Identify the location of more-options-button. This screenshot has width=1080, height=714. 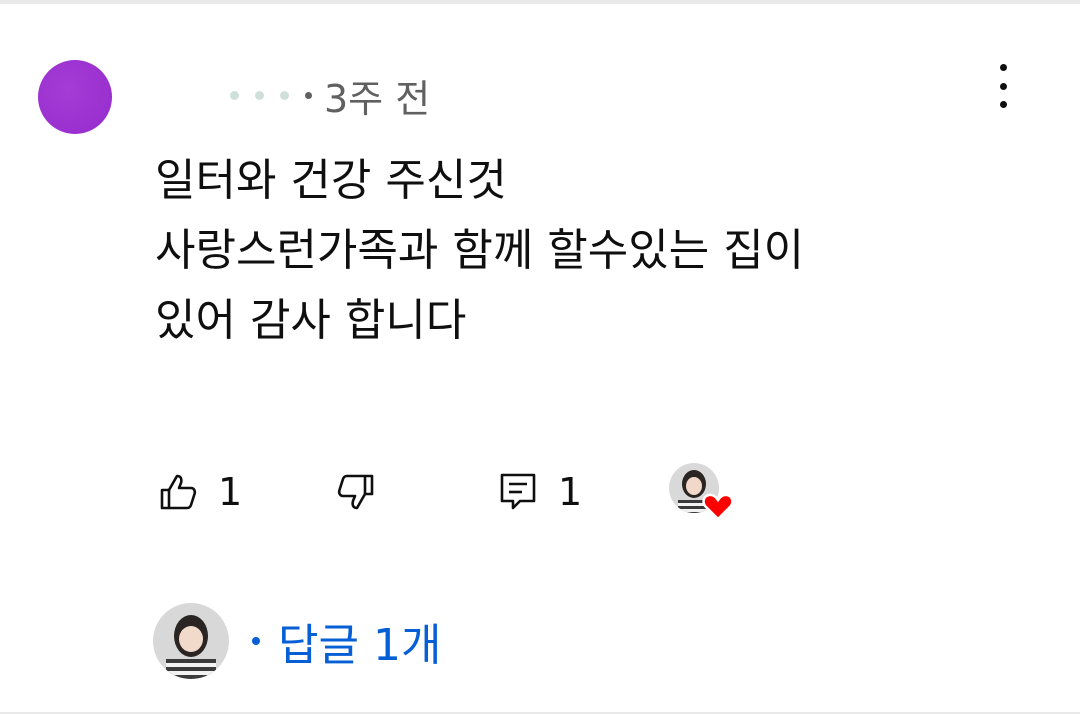
(1003, 86).